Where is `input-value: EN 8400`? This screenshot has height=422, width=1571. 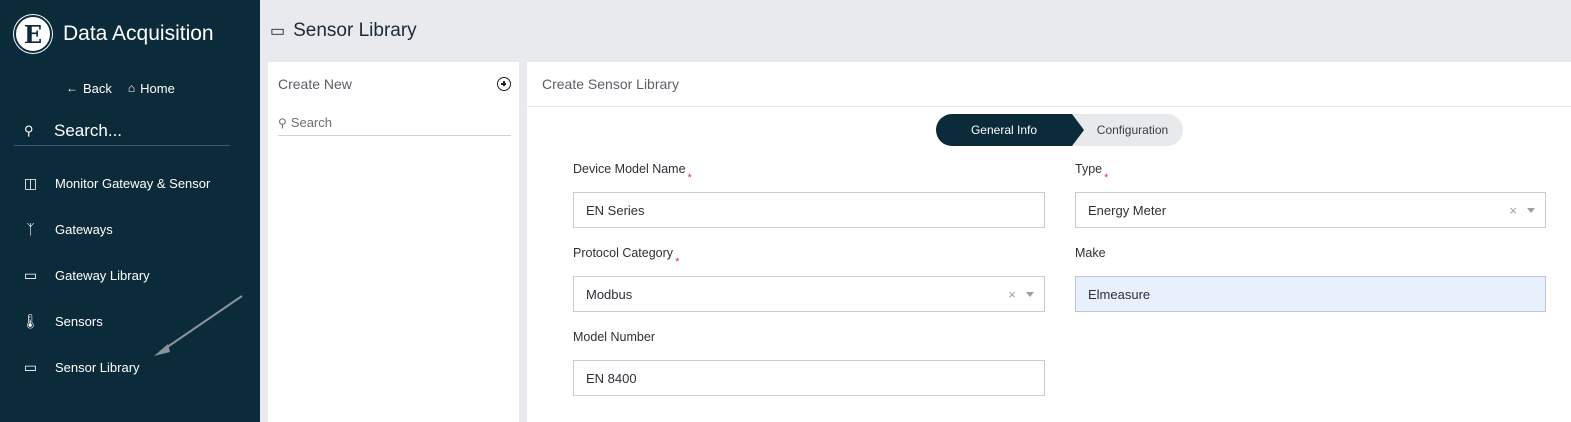 input-value: EN 8400 is located at coordinates (611, 378).